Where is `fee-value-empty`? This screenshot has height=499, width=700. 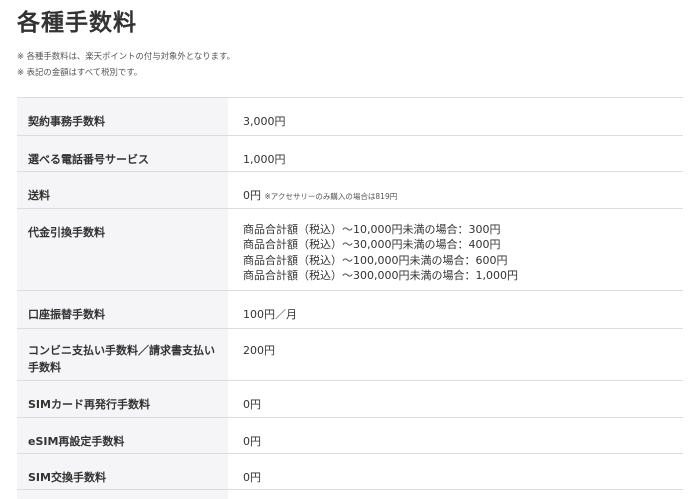
fee-value-empty is located at coordinates (455, 494).